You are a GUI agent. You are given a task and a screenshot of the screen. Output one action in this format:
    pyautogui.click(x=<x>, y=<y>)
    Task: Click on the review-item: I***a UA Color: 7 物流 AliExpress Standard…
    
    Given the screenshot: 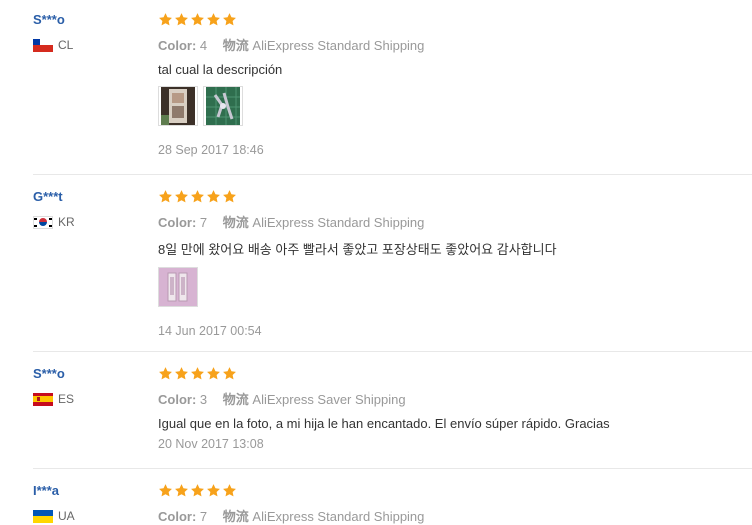 What is the action you would take?
    pyautogui.click(x=376, y=504)
    